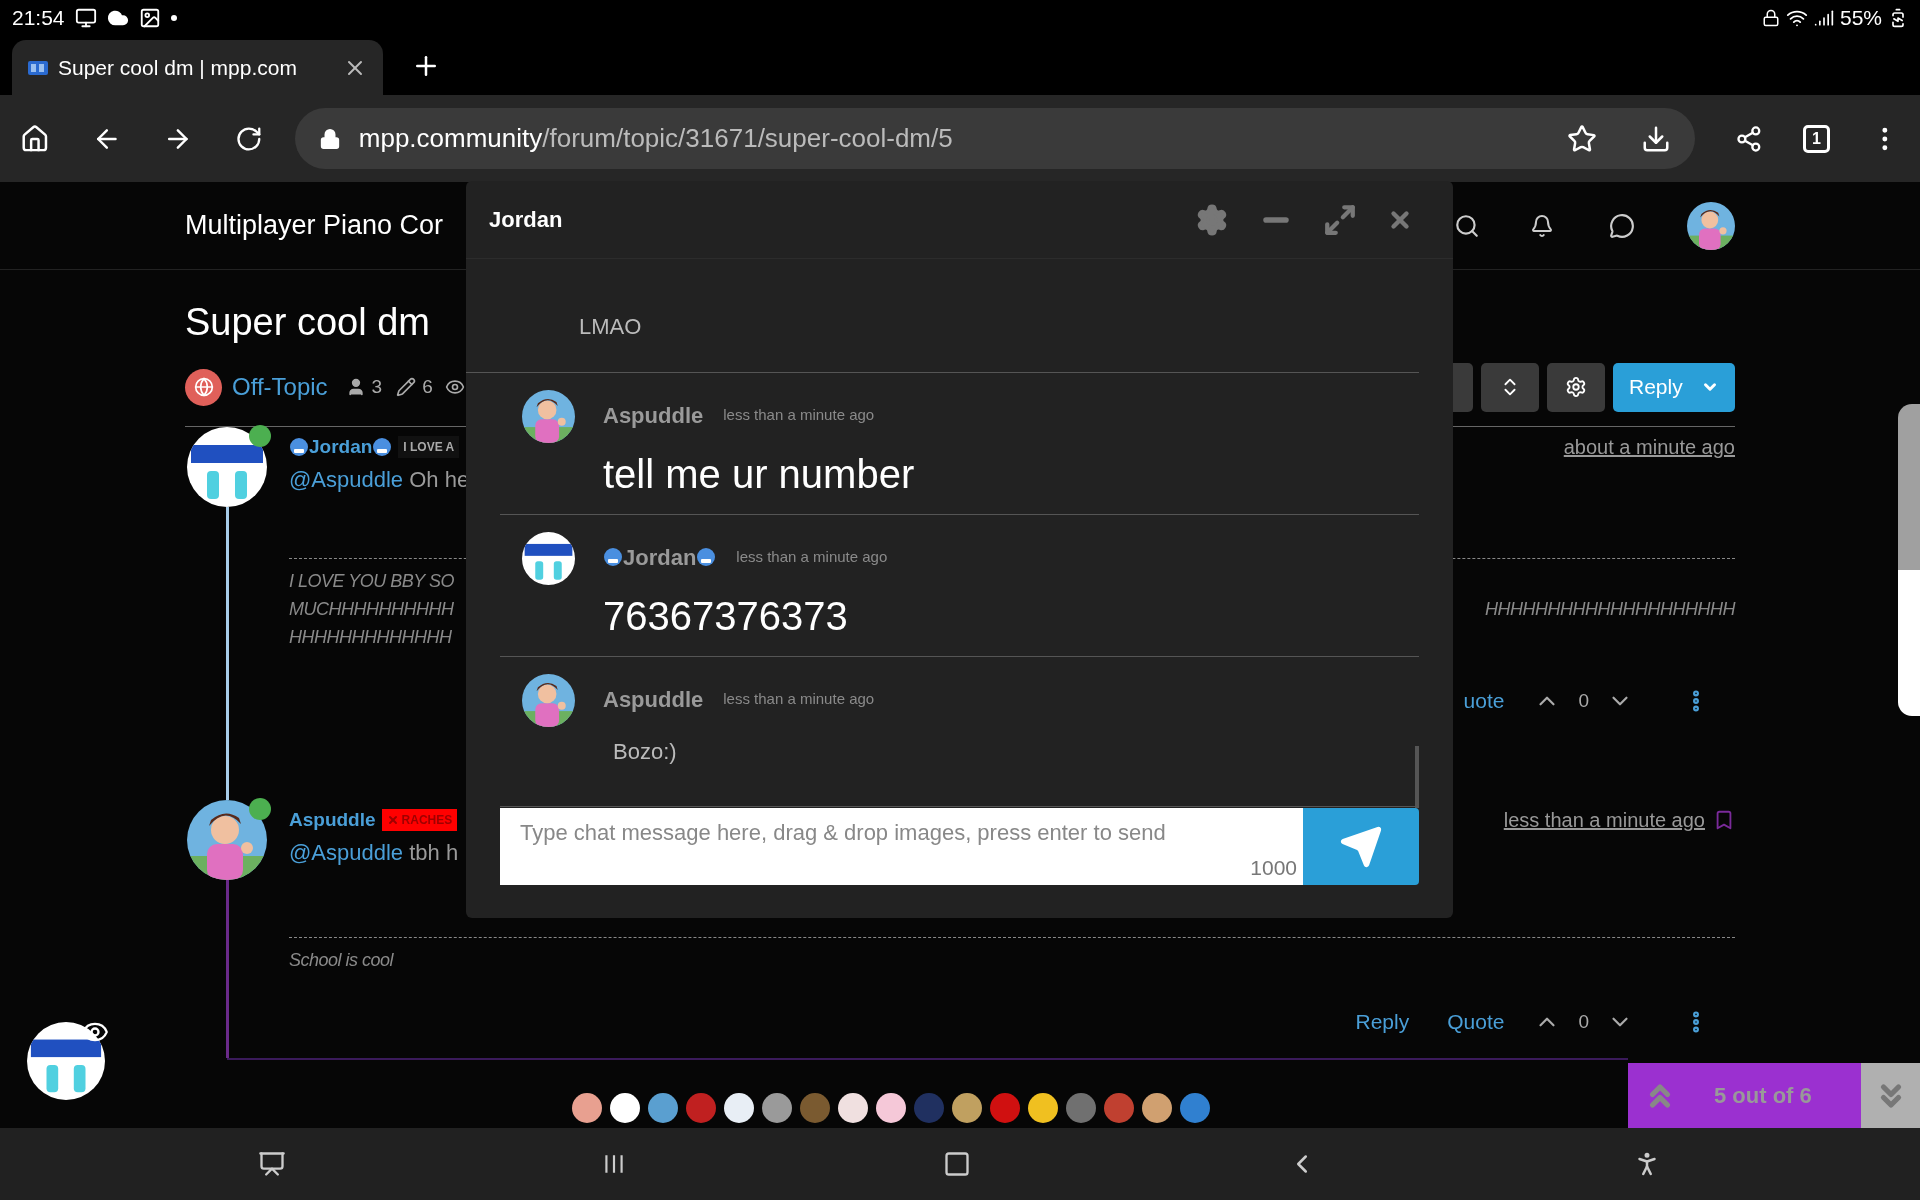  What do you see at coordinates (371, 609) in the screenshot?
I see `quote-text: MUCHHHHHHHHHH` at bounding box center [371, 609].